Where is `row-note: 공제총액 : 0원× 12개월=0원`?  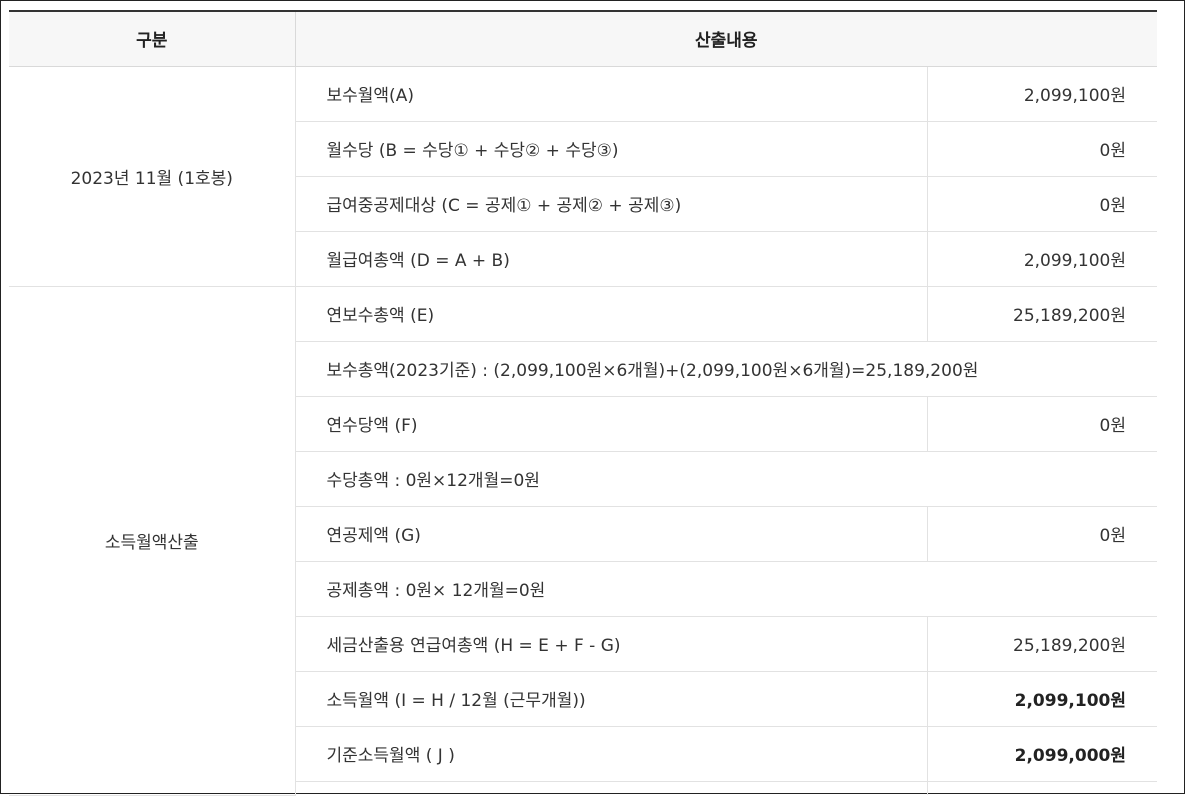 row-note: 공제총액 : 0원× 12개월=0원 is located at coordinates (726, 589).